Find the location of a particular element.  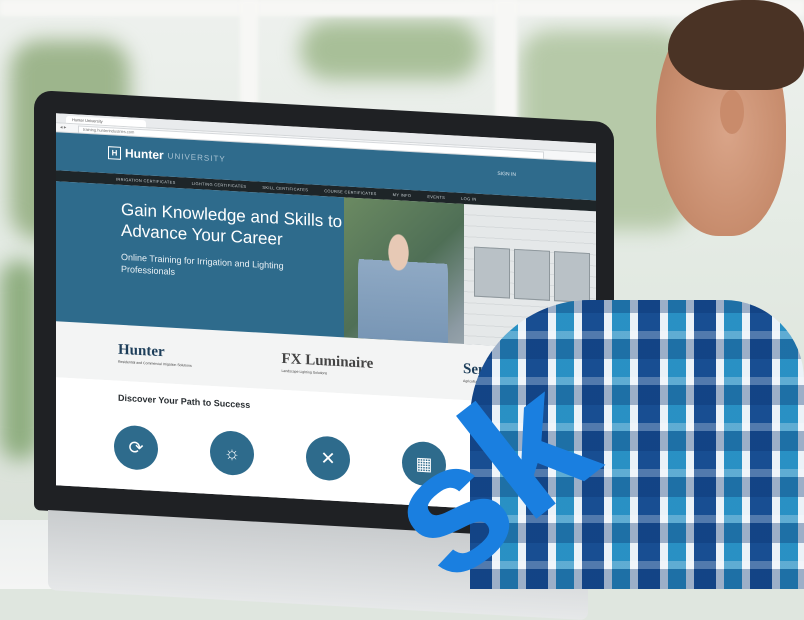

back-forward-icon: ◂ ▸ is located at coordinates (63, 127).